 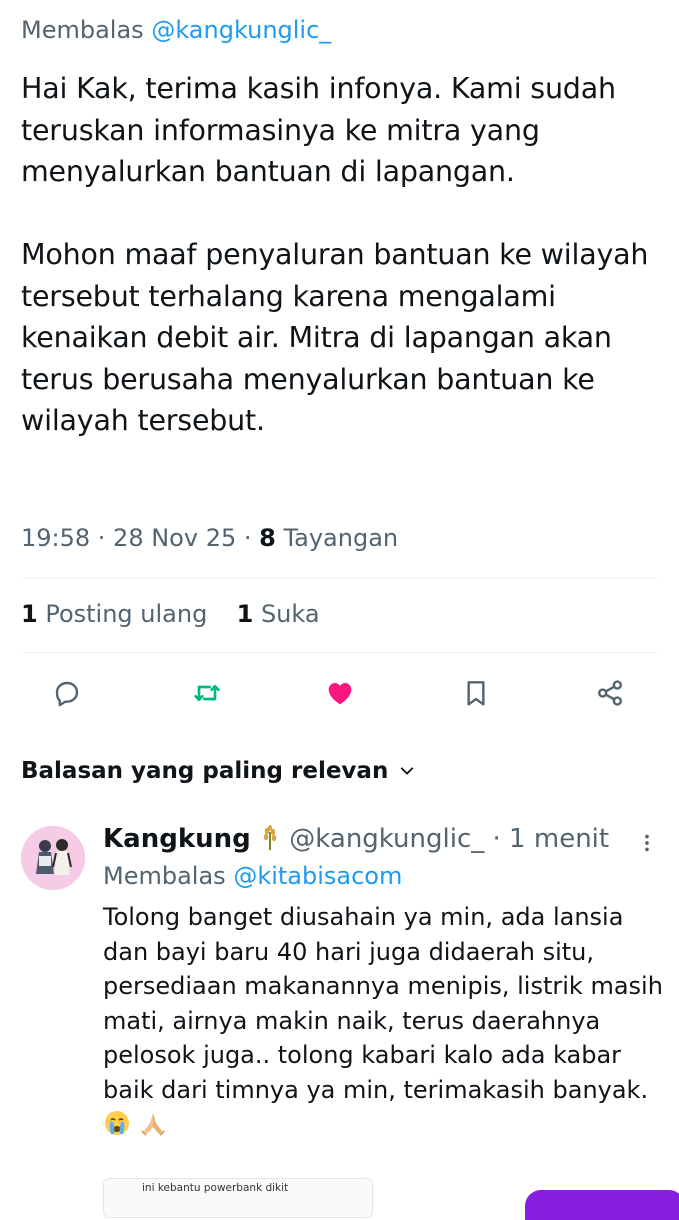 I want to click on replying-to-line: Membalas @kangkunglic_, so click(x=176, y=30).